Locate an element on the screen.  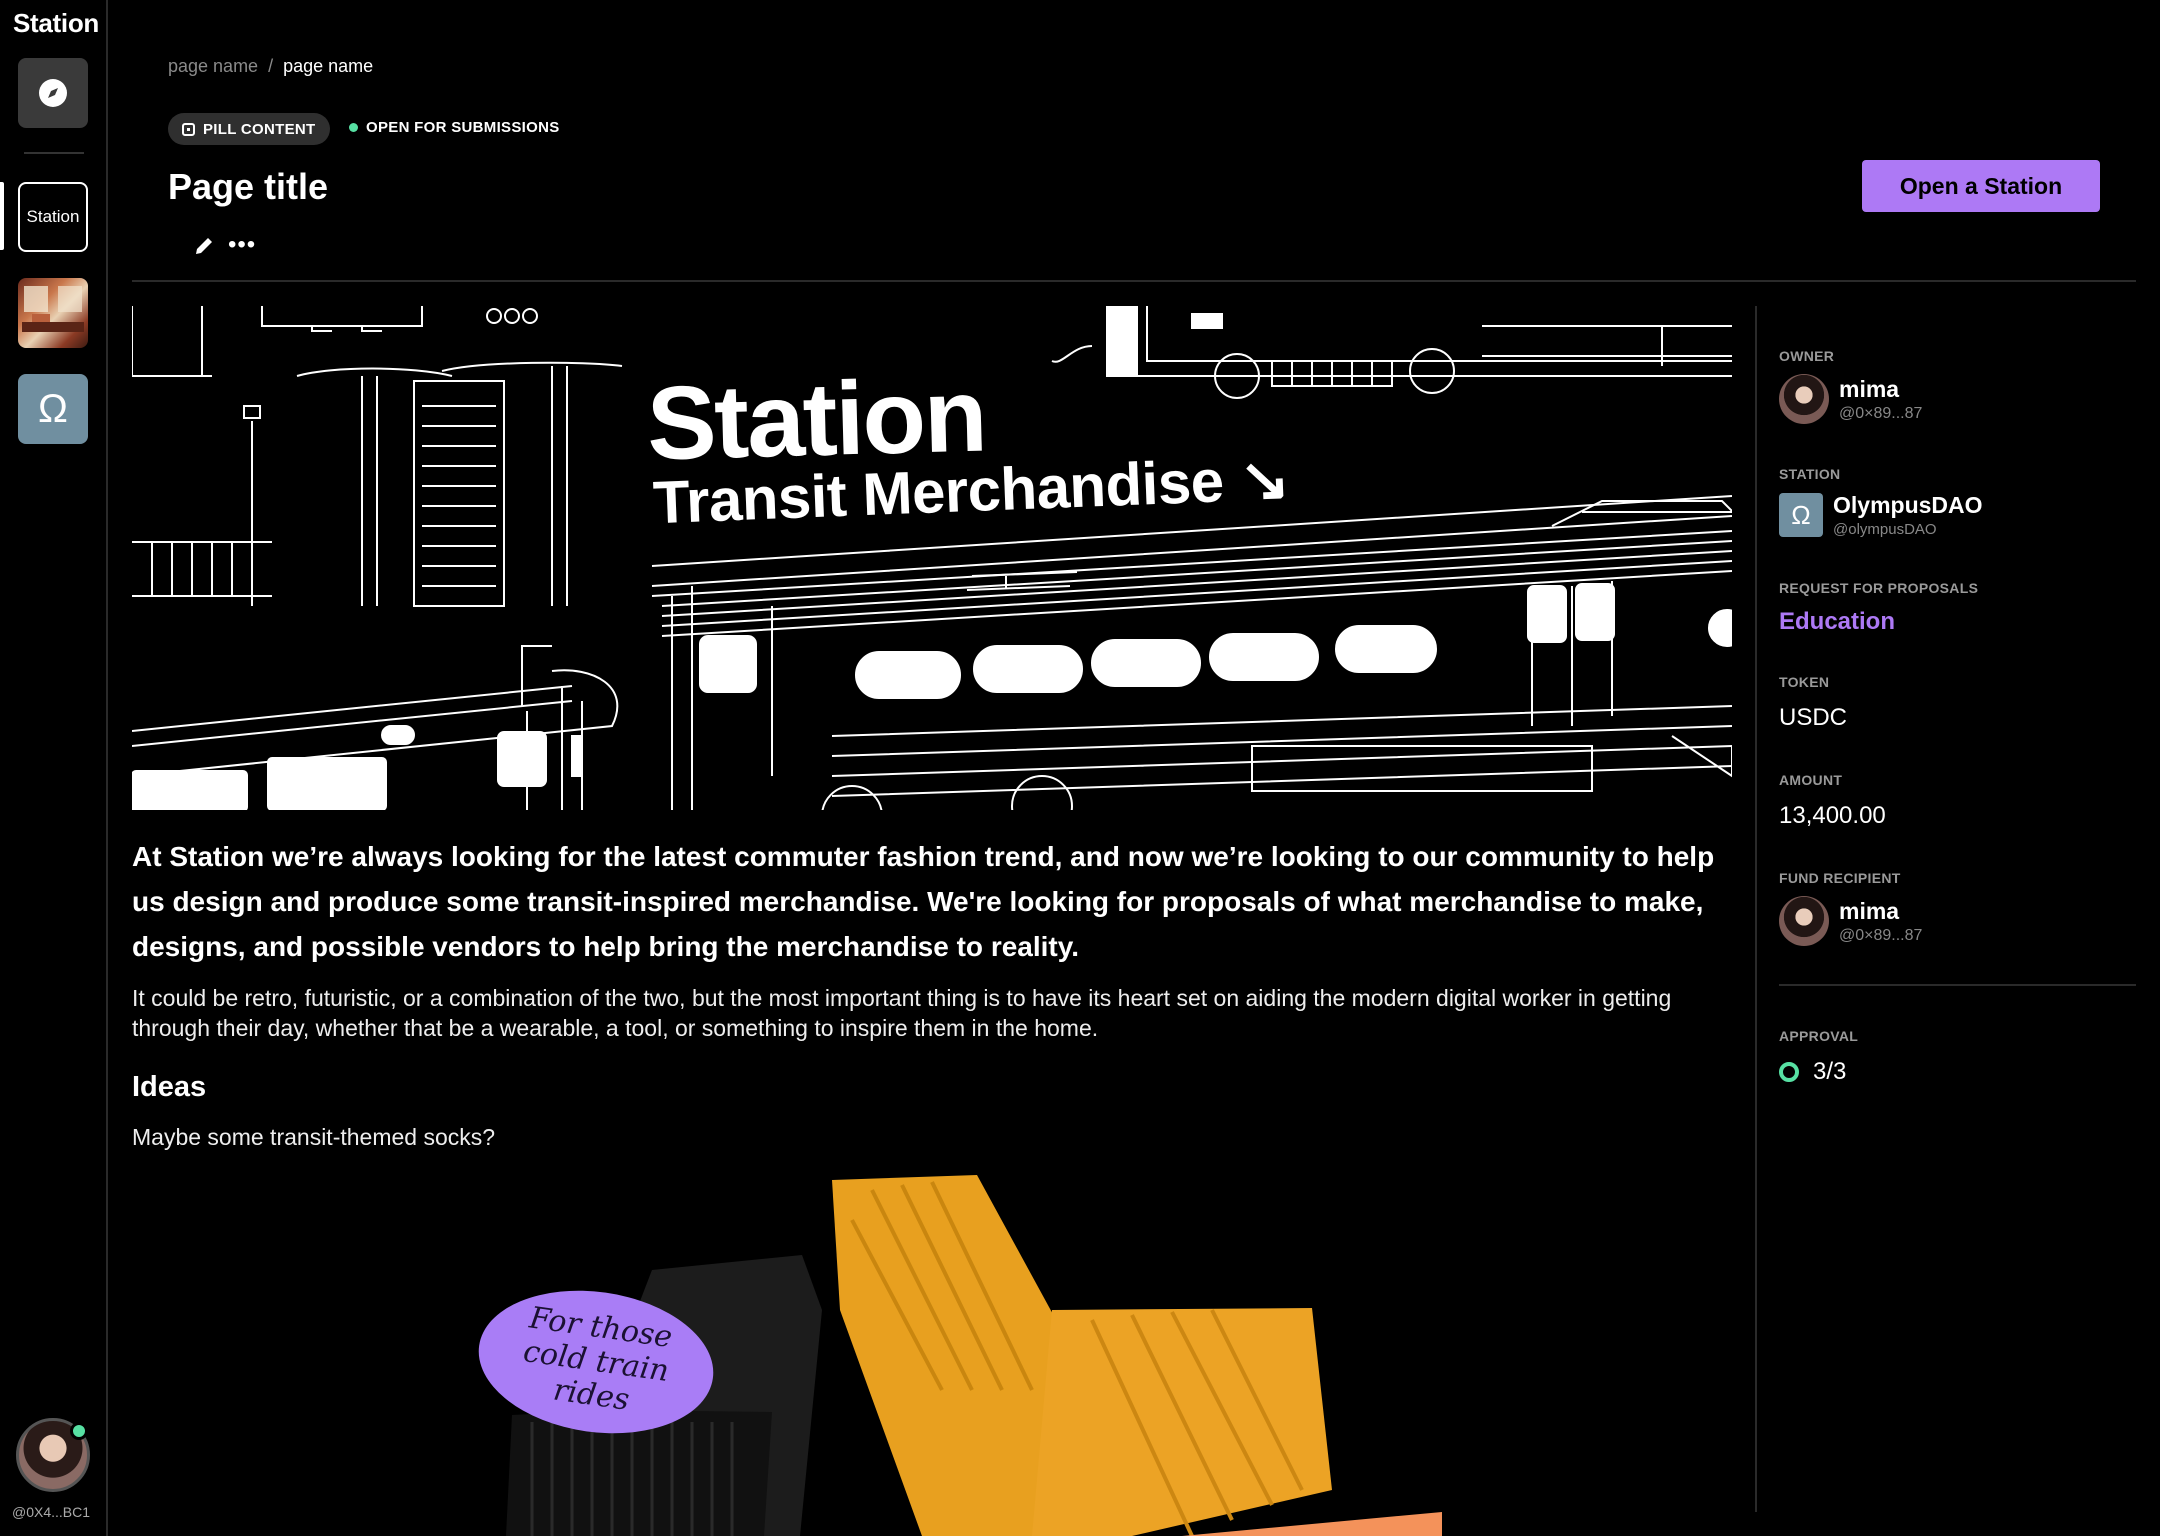
pill-icon is located at coordinates (188, 129).